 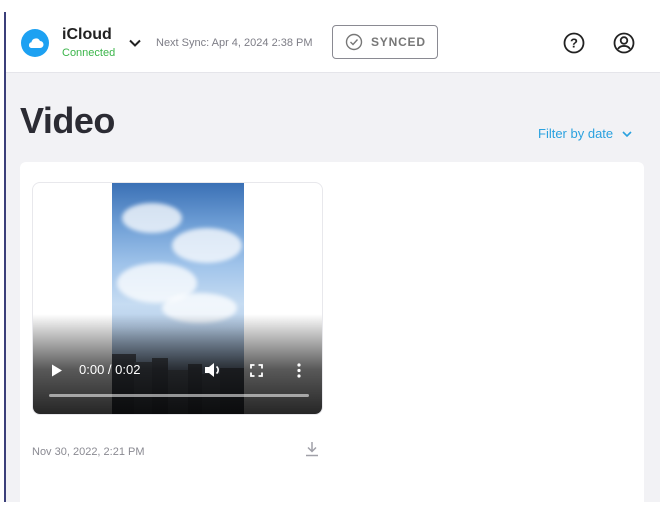 I want to click on synced-button: SYNCED, so click(x=385, y=42).